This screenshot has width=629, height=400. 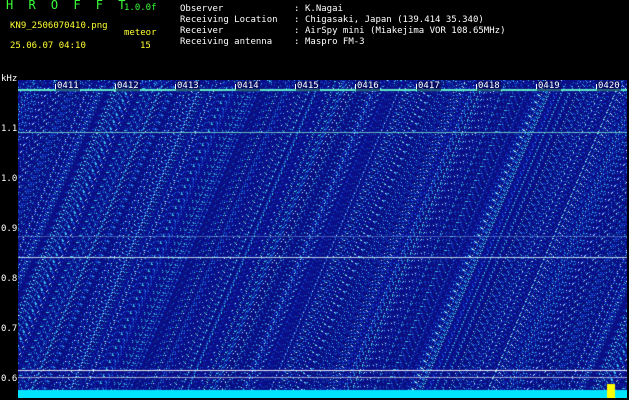 I want to click on y-tick-label: 0.6, so click(x=9, y=379).